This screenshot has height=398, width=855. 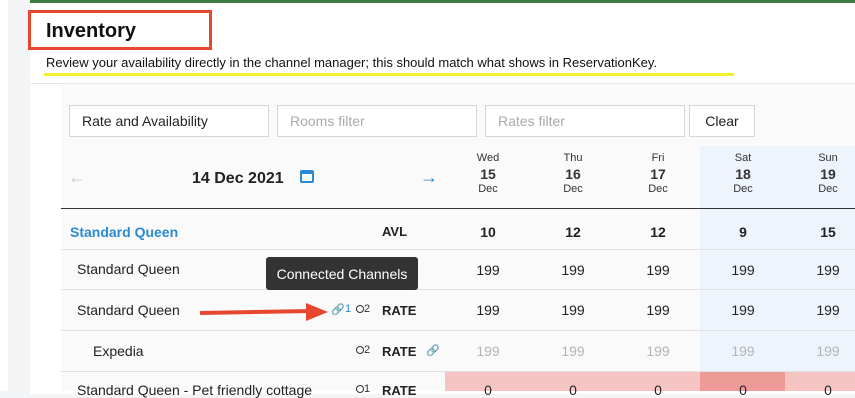 What do you see at coordinates (195, 390) in the screenshot?
I see `rate-name: Standard Queen - Pet friendly cottage` at bounding box center [195, 390].